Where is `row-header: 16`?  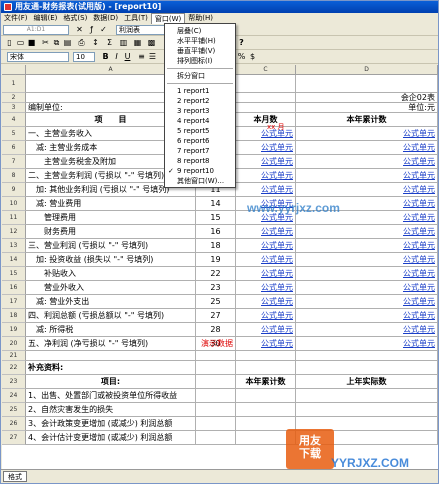 row-header: 16 is located at coordinates (14, 288).